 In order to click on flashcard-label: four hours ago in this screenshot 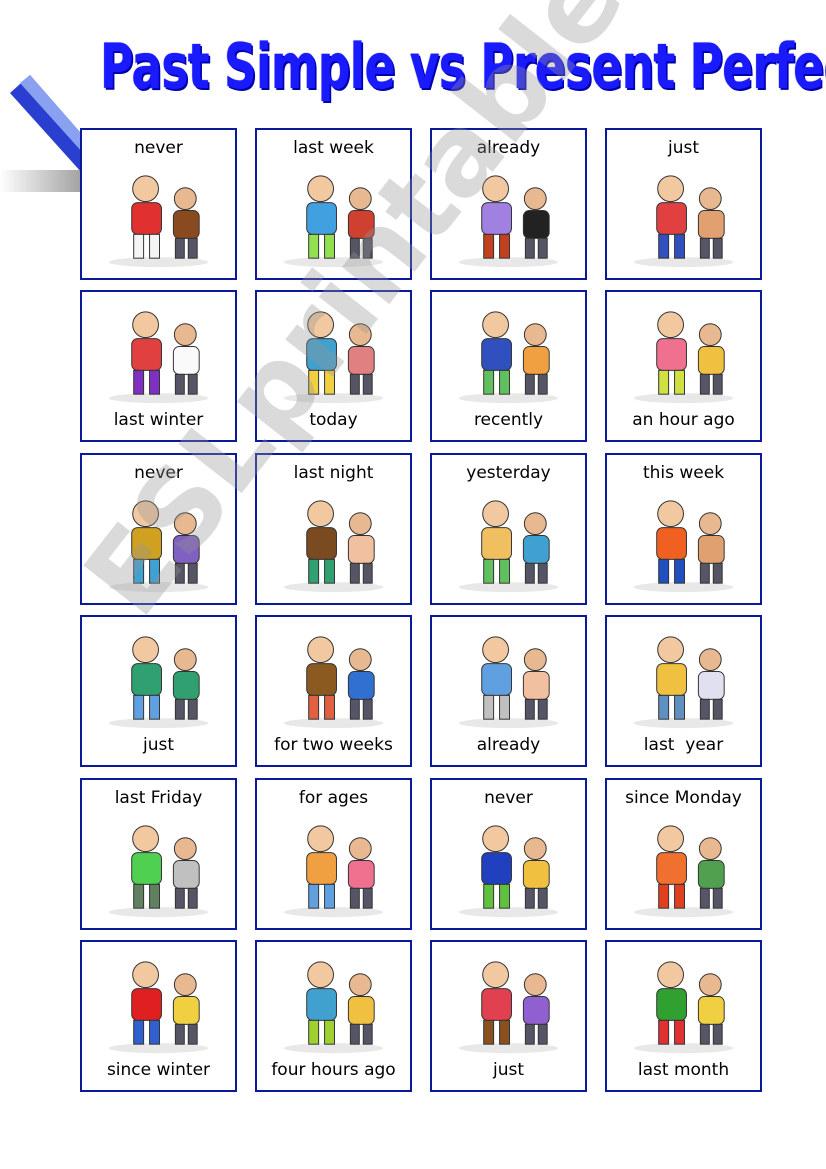, I will do `click(333, 1070)`.